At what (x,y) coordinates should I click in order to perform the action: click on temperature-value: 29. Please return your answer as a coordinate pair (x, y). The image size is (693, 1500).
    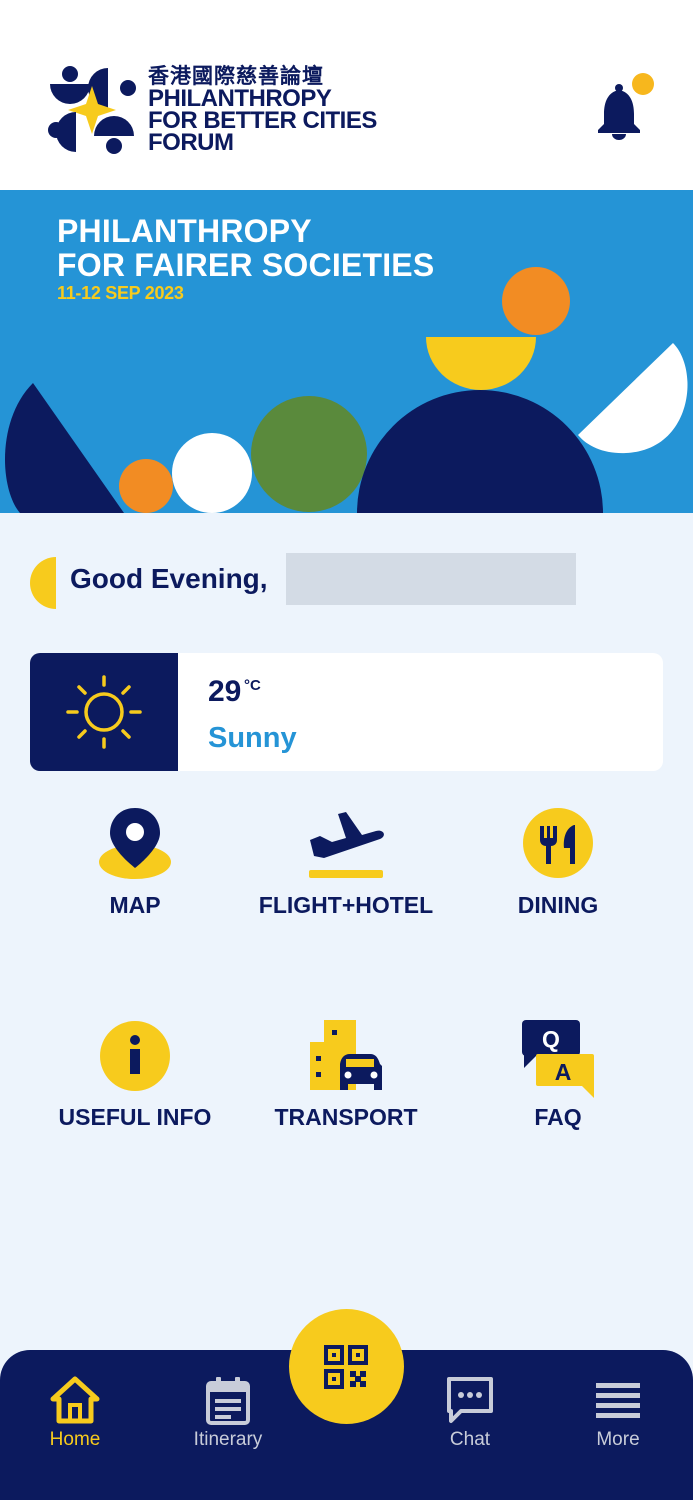
    Looking at the image, I should click on (225, 691).